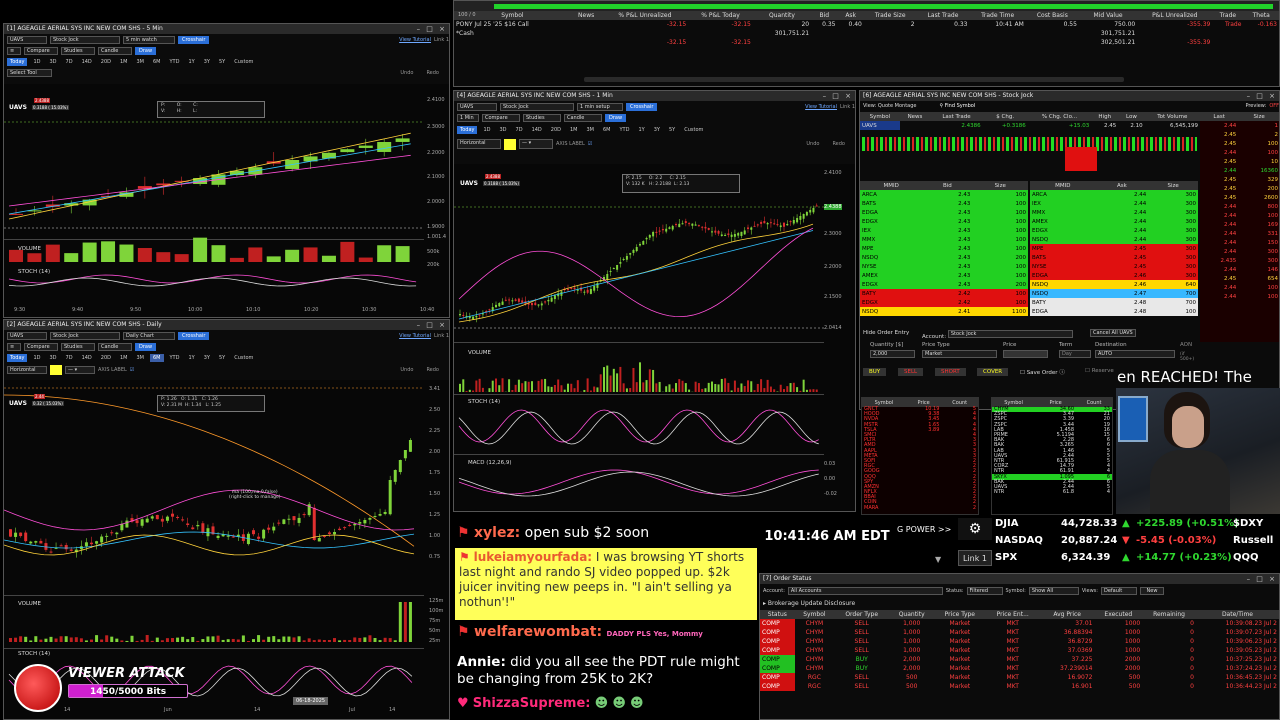 The image size is (1280, 720). I want to click on bid-row: IEX 2.43 100, so click(944, 230).